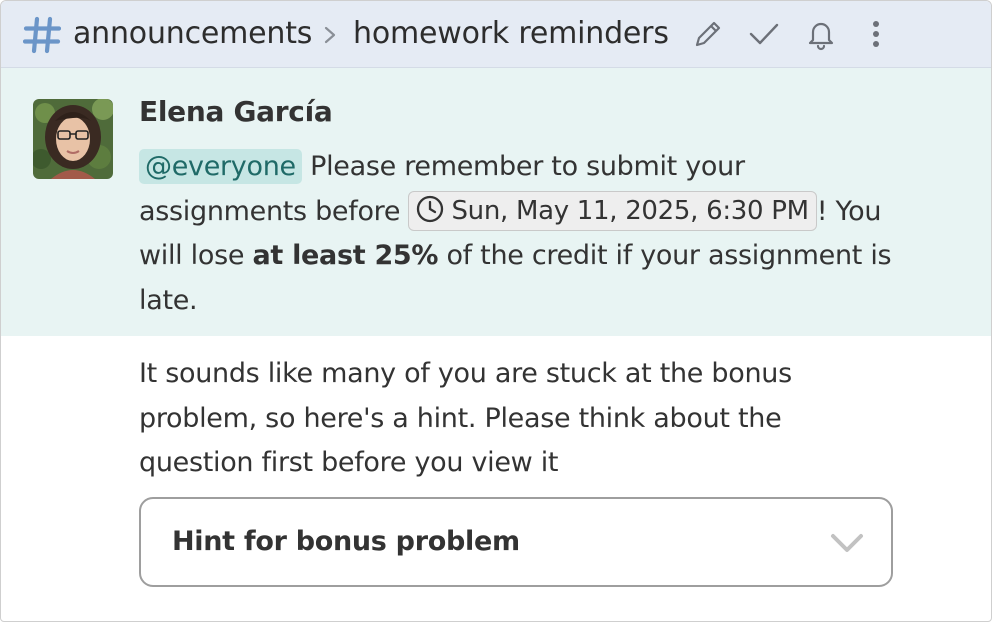  Describe the element at coordinates (430, 208) in the screenshot. I see `clock-icon` at that location.